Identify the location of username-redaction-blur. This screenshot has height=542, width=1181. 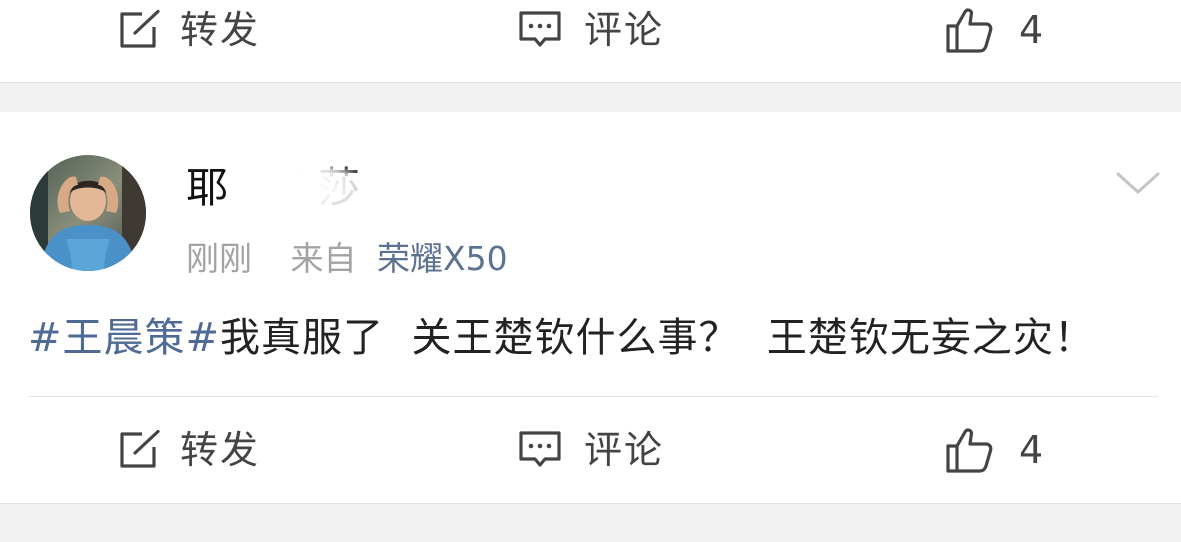
(298, 189).